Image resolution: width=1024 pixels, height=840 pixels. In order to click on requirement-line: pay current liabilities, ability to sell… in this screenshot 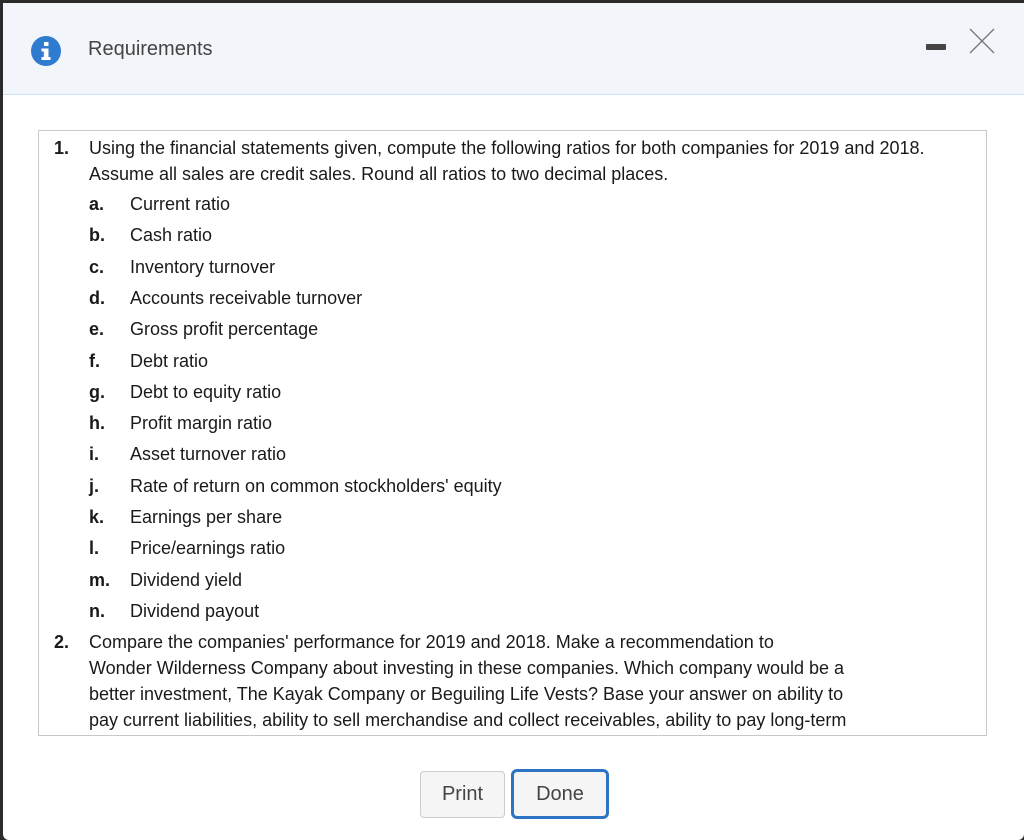, I will do `click(468, 720)`.